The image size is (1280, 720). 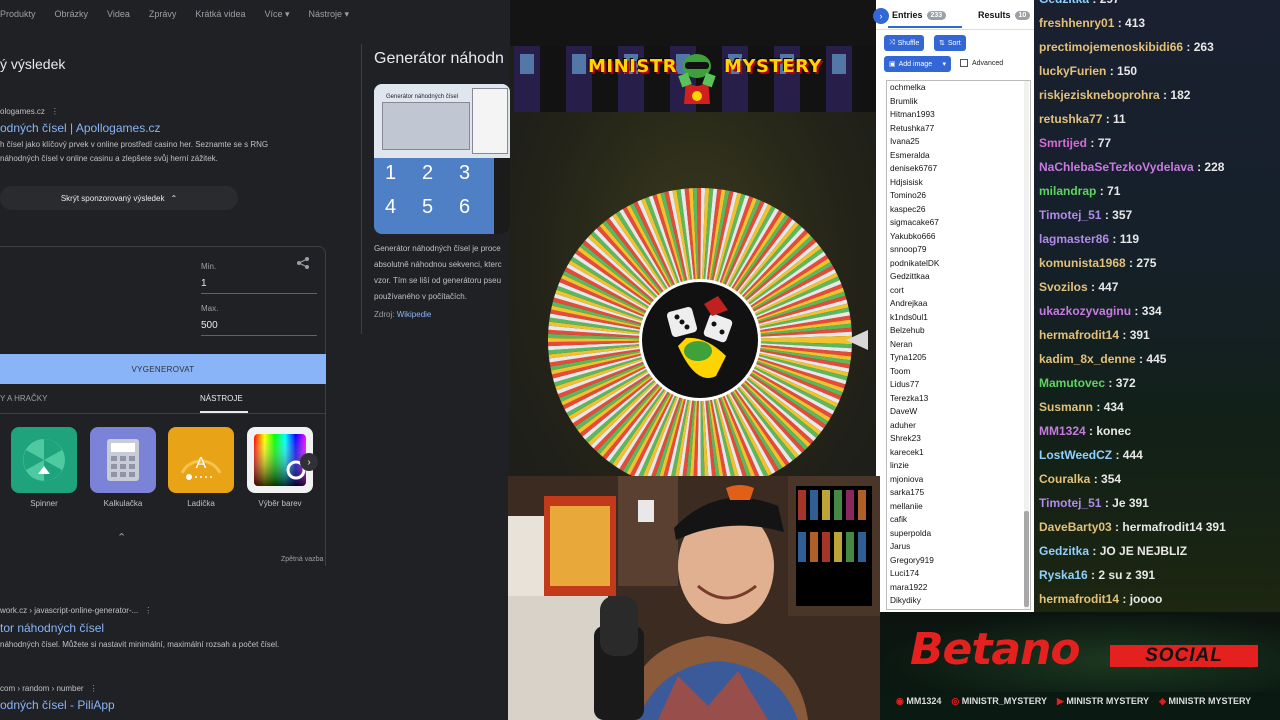 I want to click on sort-icon: ⇅, so click(x=942, y=43).